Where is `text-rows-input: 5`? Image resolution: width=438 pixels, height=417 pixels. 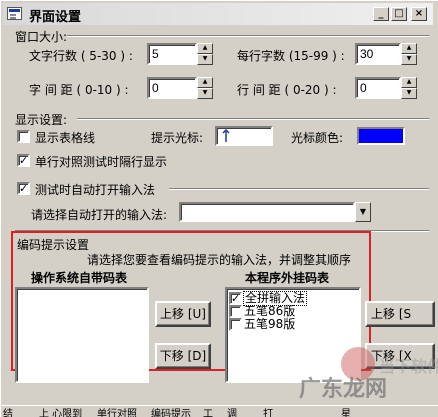
text-rows-input: 5 is located at coordinates (172, 54).